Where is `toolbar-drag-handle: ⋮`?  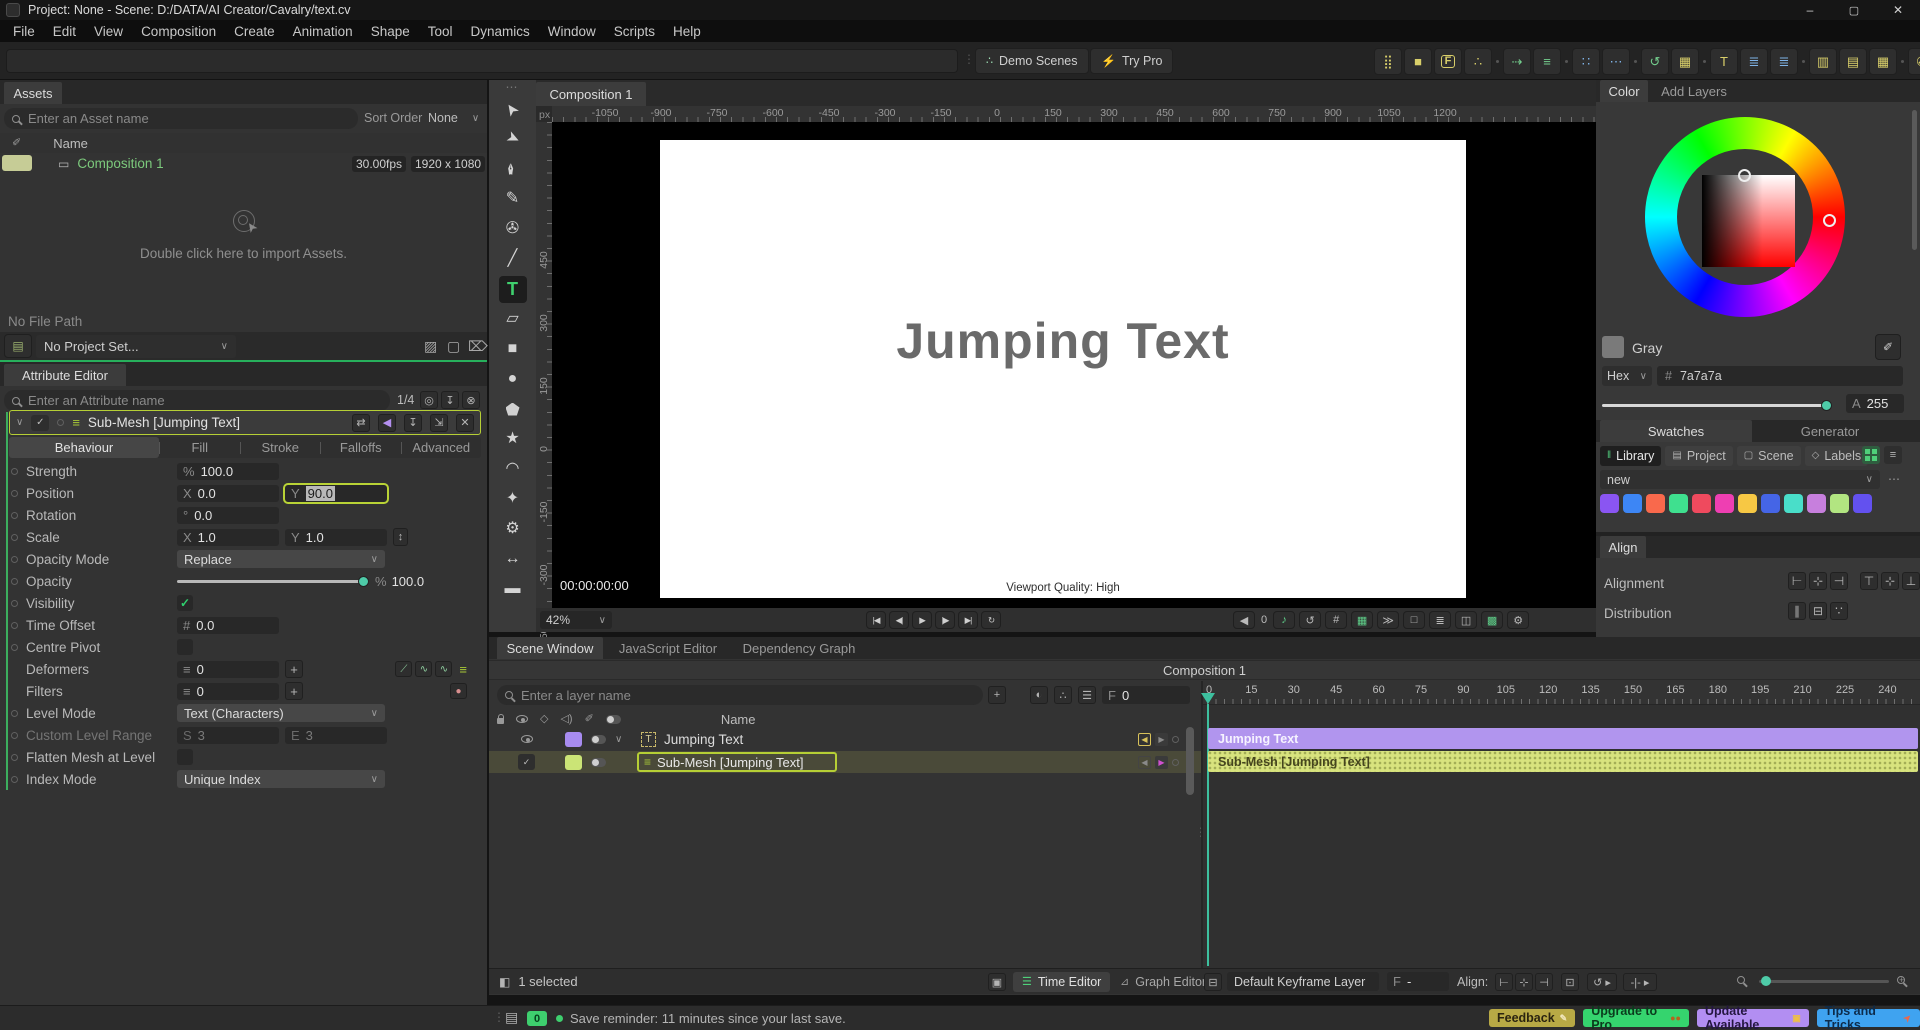
toolbar-drag-handle: ⋮ is located at coordinates (969, 59).